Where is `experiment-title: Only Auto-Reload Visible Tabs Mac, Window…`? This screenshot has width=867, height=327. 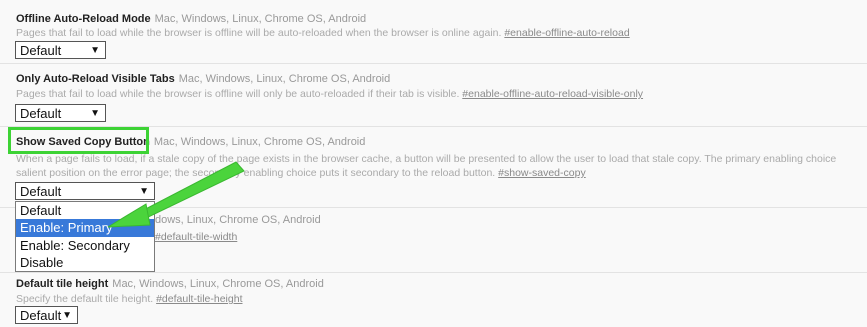
experiment-title: Only Auto-Reload Visible Tabs Mac, Window… is located at coordinates (203, 79).